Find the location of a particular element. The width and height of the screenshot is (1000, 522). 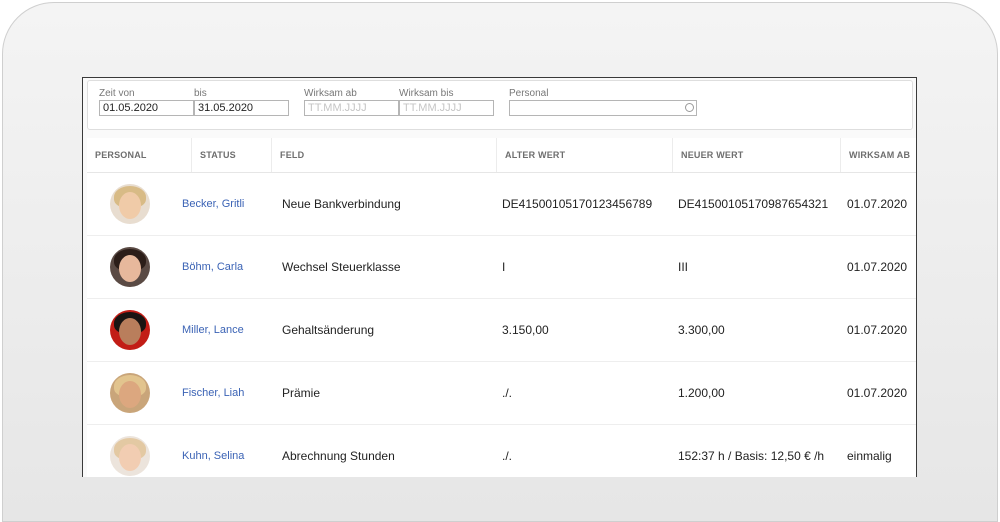

neuer-wert-cell: III is located at coordinates (683, 267).